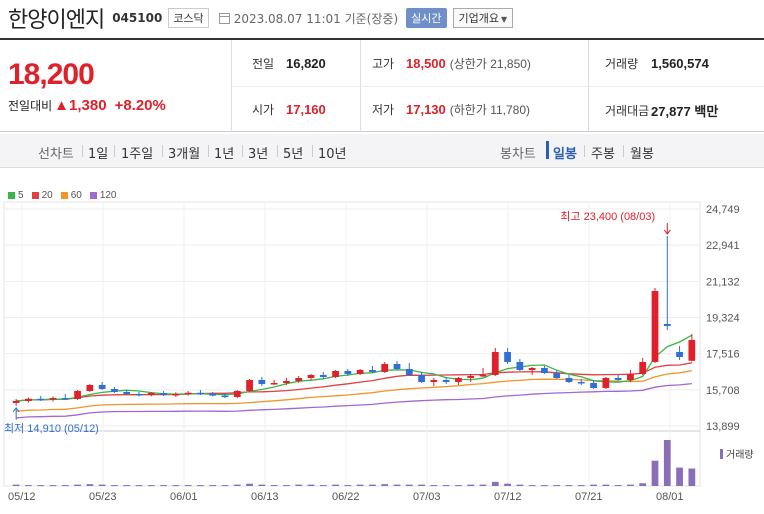  I want to click on company-overview-button: 기업개요 ▼, so click(483, 18).